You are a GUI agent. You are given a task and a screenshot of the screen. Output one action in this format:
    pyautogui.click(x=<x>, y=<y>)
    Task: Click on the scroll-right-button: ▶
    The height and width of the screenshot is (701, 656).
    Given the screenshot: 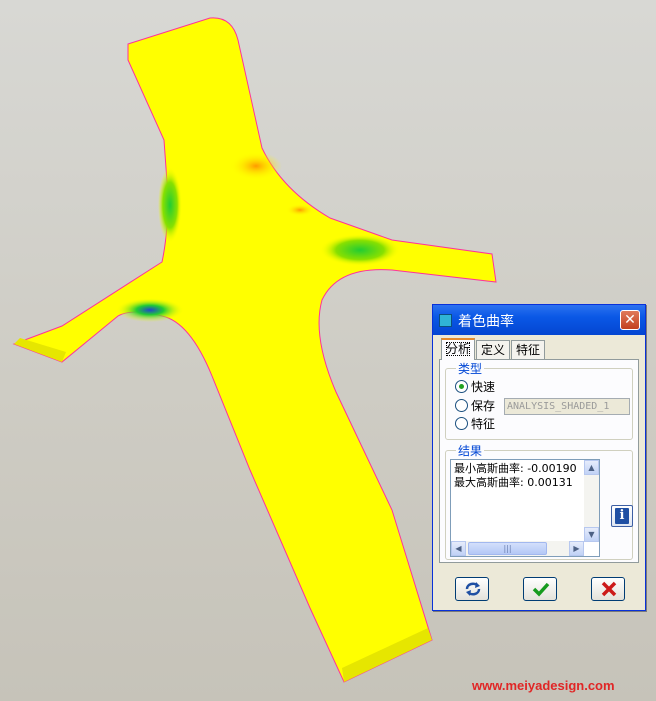 What is the action you would take?
    pyautogui.click(x=576, y=548)
    